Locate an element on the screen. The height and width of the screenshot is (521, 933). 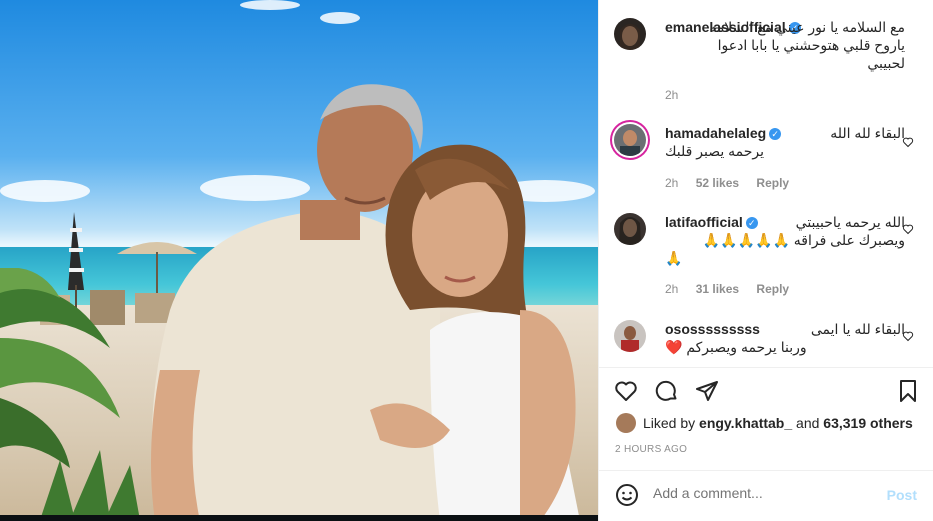
comment-text-line2: وربنا يرحمه ويصبركم ❤️ is located at coordinates (736, 347).